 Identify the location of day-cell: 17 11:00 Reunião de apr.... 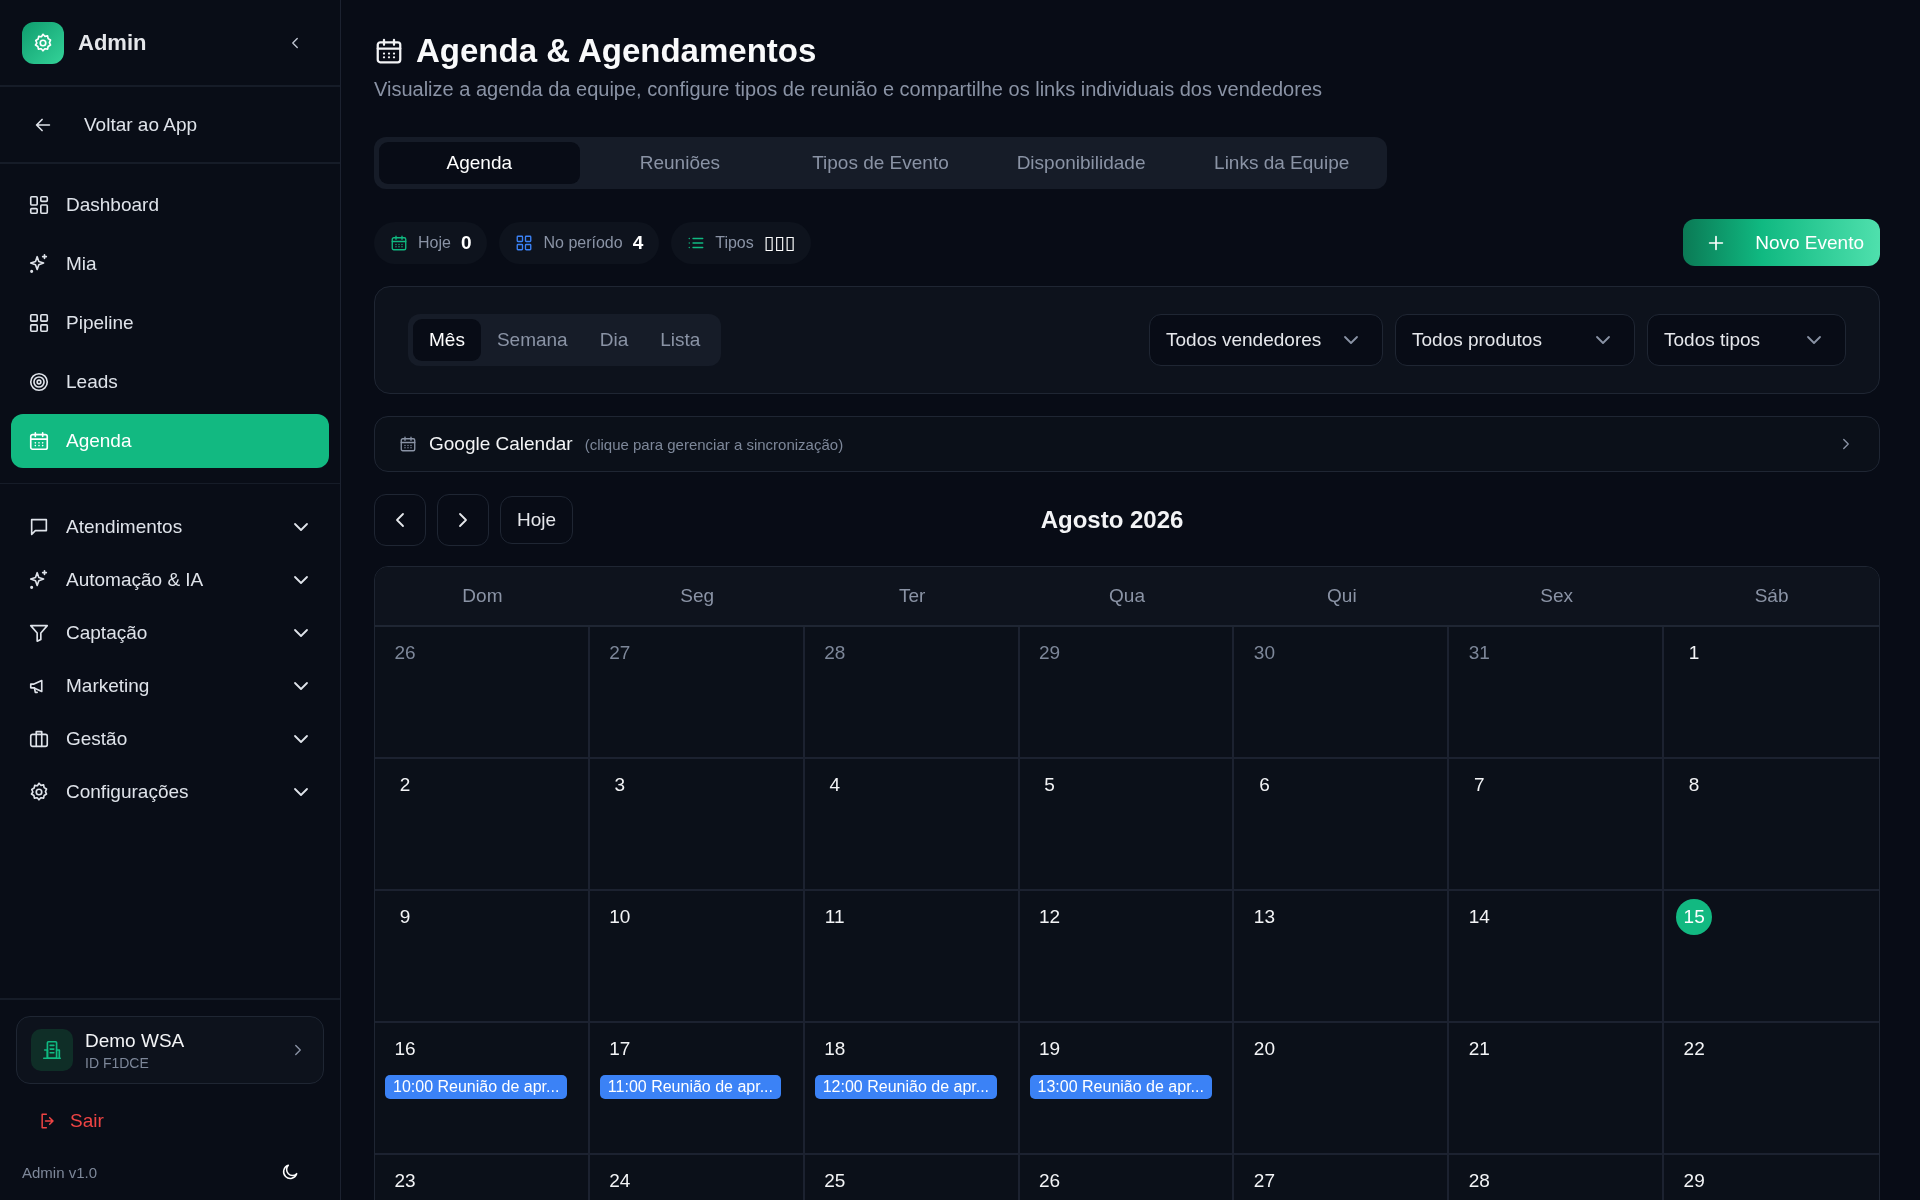
(697, 1089).